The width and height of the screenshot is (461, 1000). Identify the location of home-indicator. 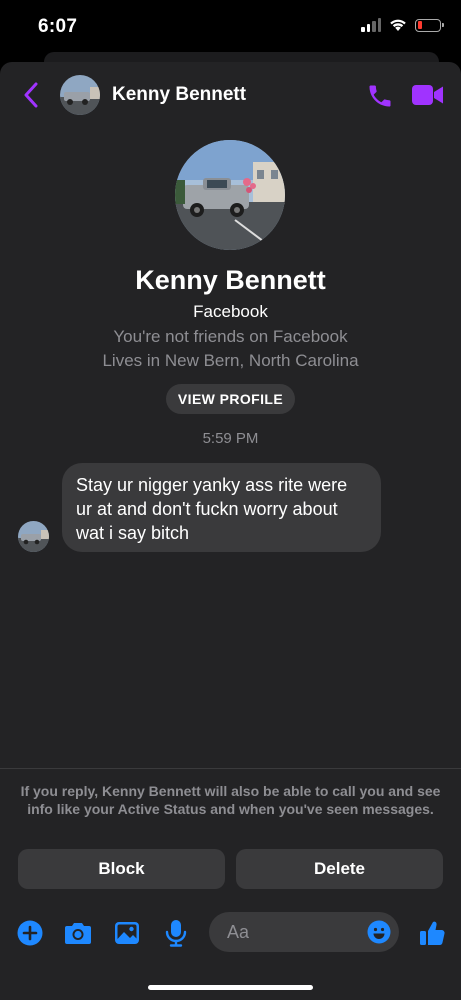
(230, 987).